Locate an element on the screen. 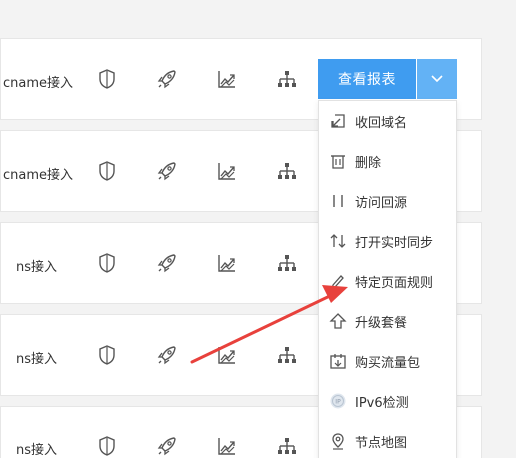 This screenshot has width=516, height=458. reclaim-icon is located at coordinates (338, 121).